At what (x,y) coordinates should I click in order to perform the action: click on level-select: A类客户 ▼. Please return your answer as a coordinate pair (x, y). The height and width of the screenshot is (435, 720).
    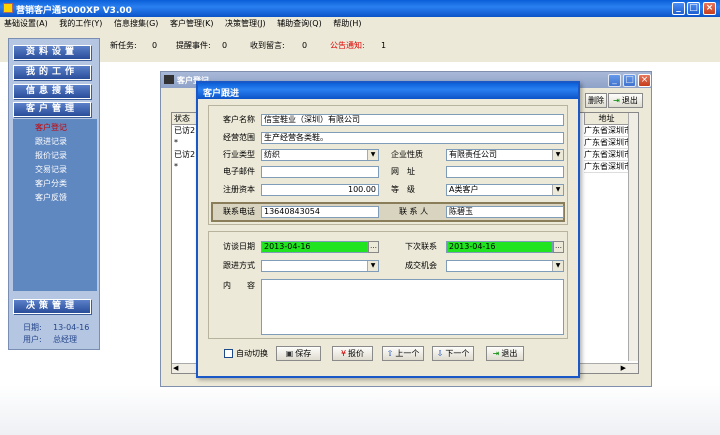
    Looking at the image, I should click on (505, 190).